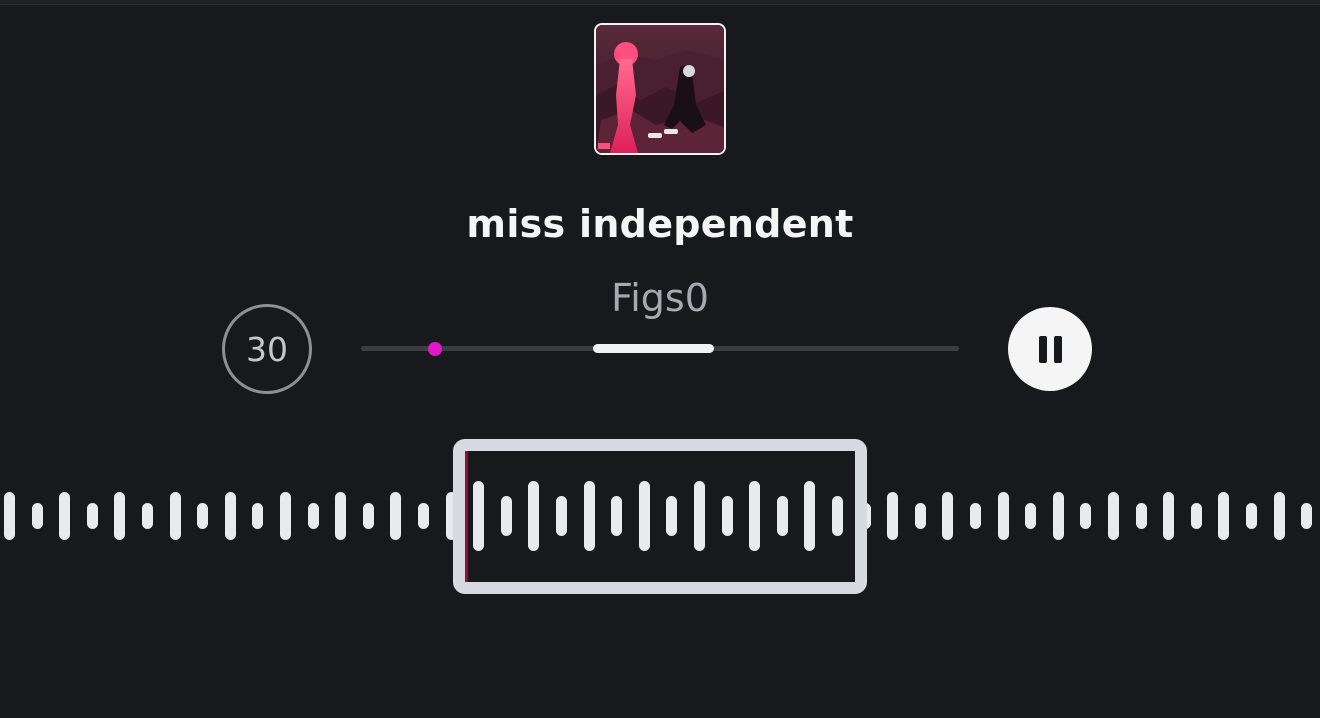  What do you see at coordinates (660, 298) in the screenshot?
I see `artist-name: Figs0` at bounding box center [660, 298].